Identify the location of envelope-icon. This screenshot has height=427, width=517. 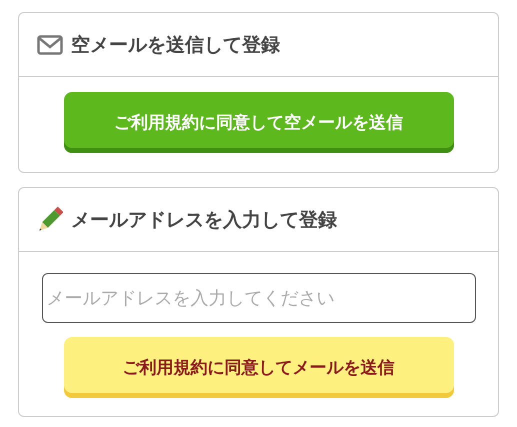
(50, 44).